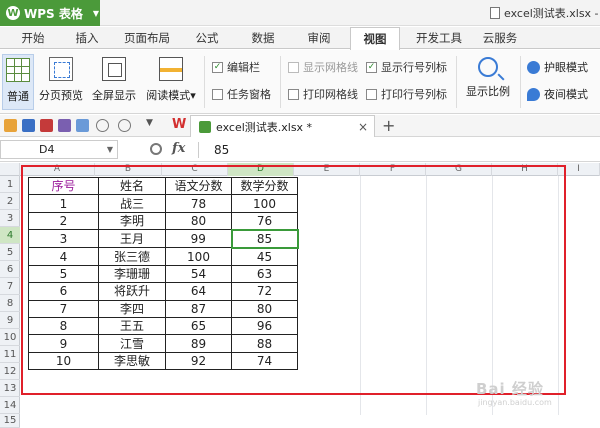  I want to click on name-box: D4 ▼, so click(59, 149).